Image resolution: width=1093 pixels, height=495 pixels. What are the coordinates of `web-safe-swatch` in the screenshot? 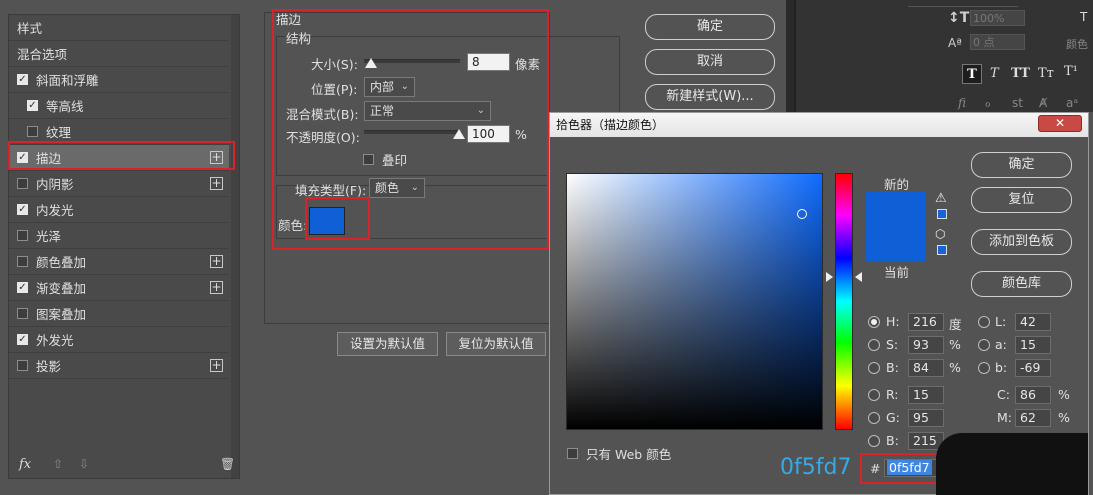 It's located at (942, 250).